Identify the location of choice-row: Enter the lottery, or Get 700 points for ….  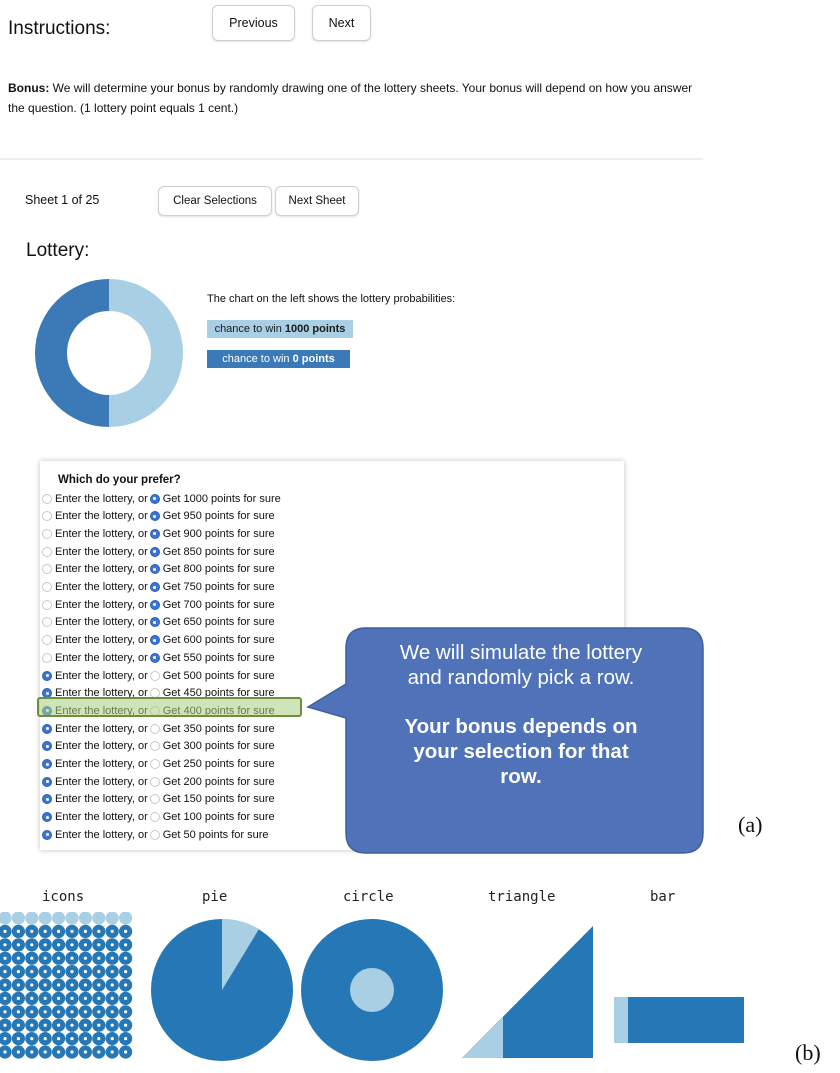
(159, 604).